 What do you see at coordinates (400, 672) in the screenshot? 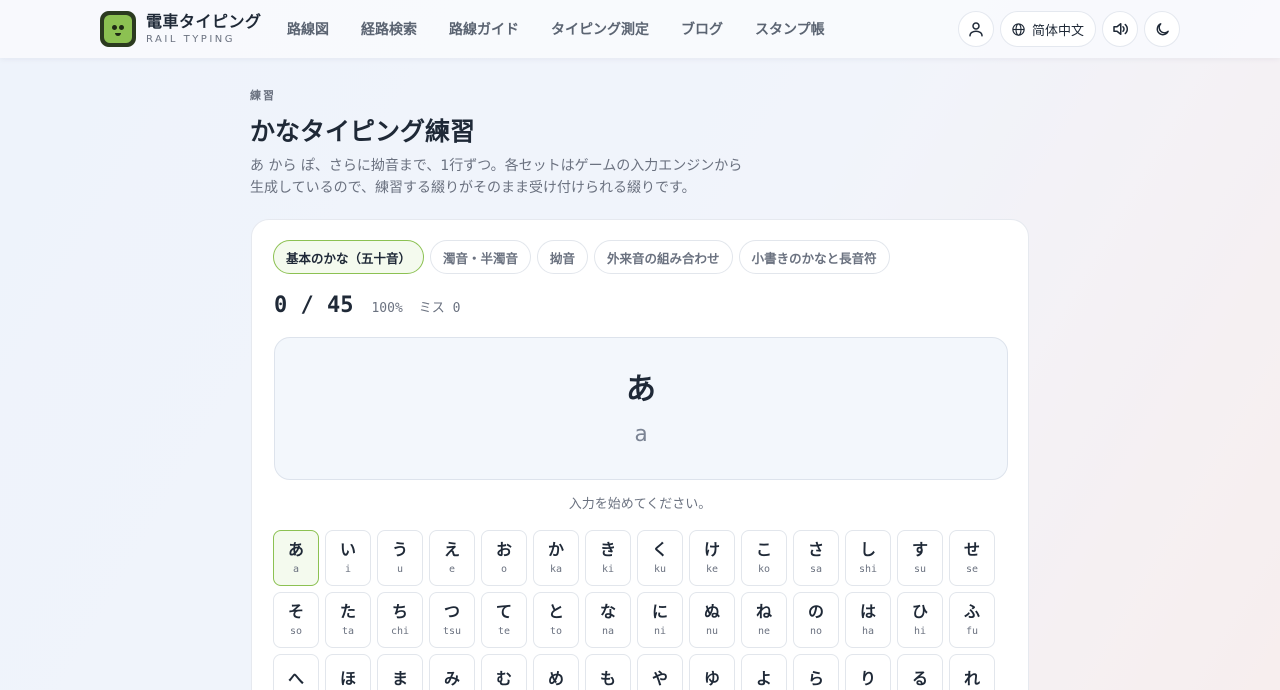
I see `kana-key: ま` at bounding box center [400, 672].